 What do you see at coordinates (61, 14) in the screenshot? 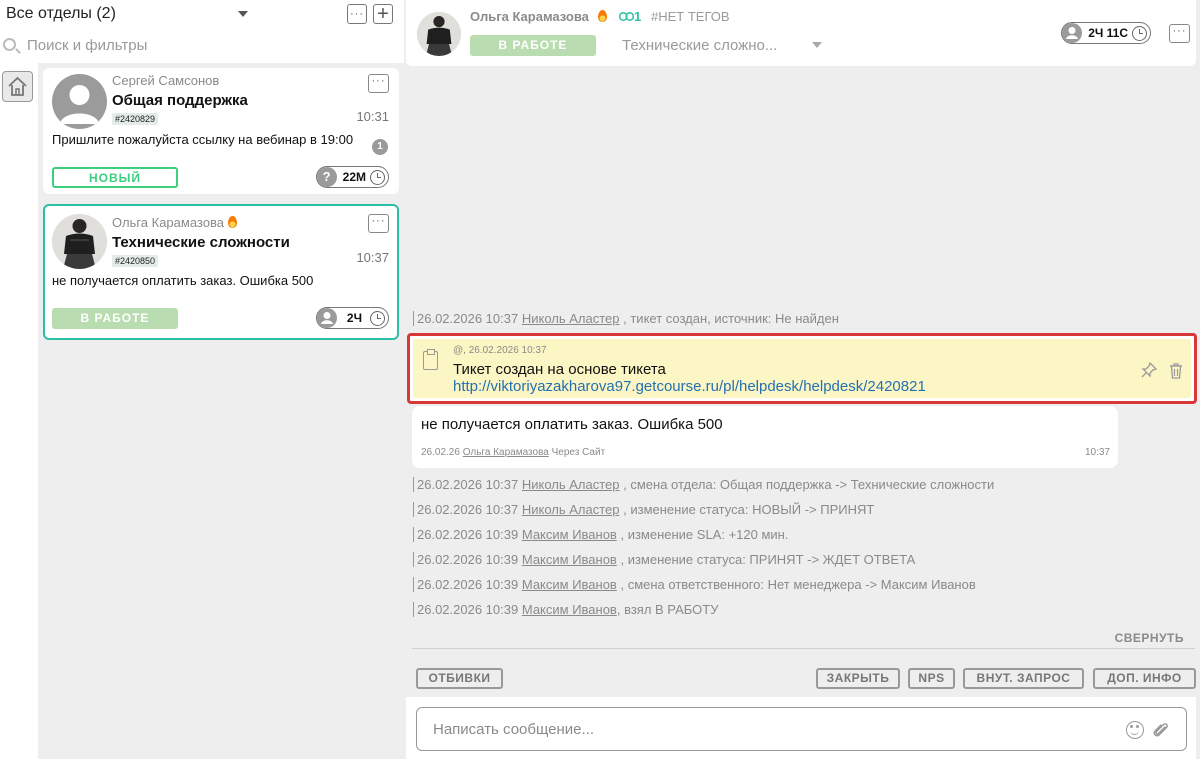
I see `department-selector: Все отделы (2)` at bounding box center [61, 14].